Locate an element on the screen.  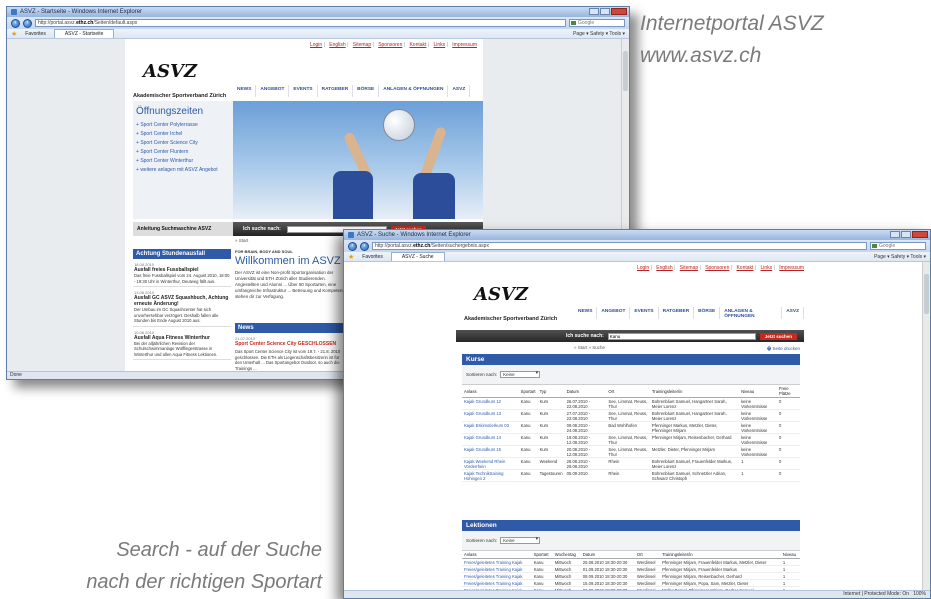
opening-hours-link: Sport Center Science City is located at coordinates (183, 143).